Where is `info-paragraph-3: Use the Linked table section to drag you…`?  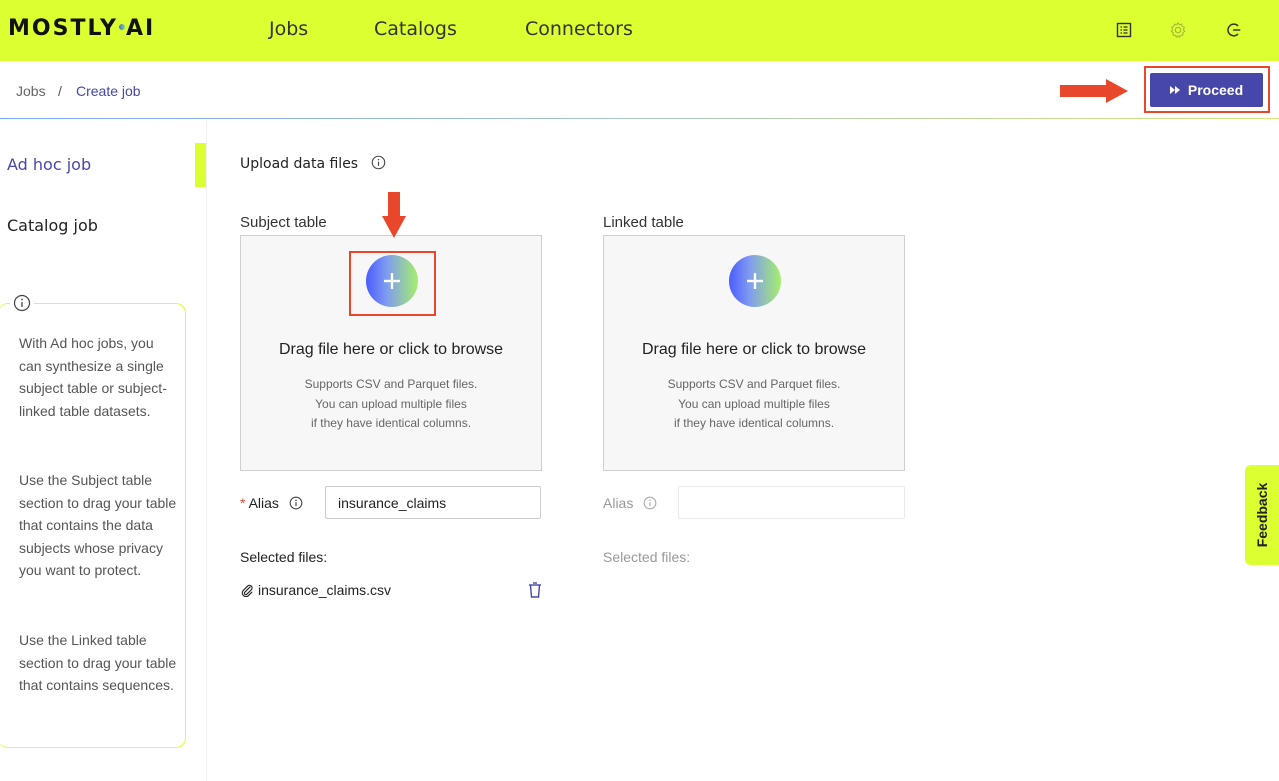 info-paragraph-3: Use the Linked table section to drag you… is located at coordinates (98, 663).